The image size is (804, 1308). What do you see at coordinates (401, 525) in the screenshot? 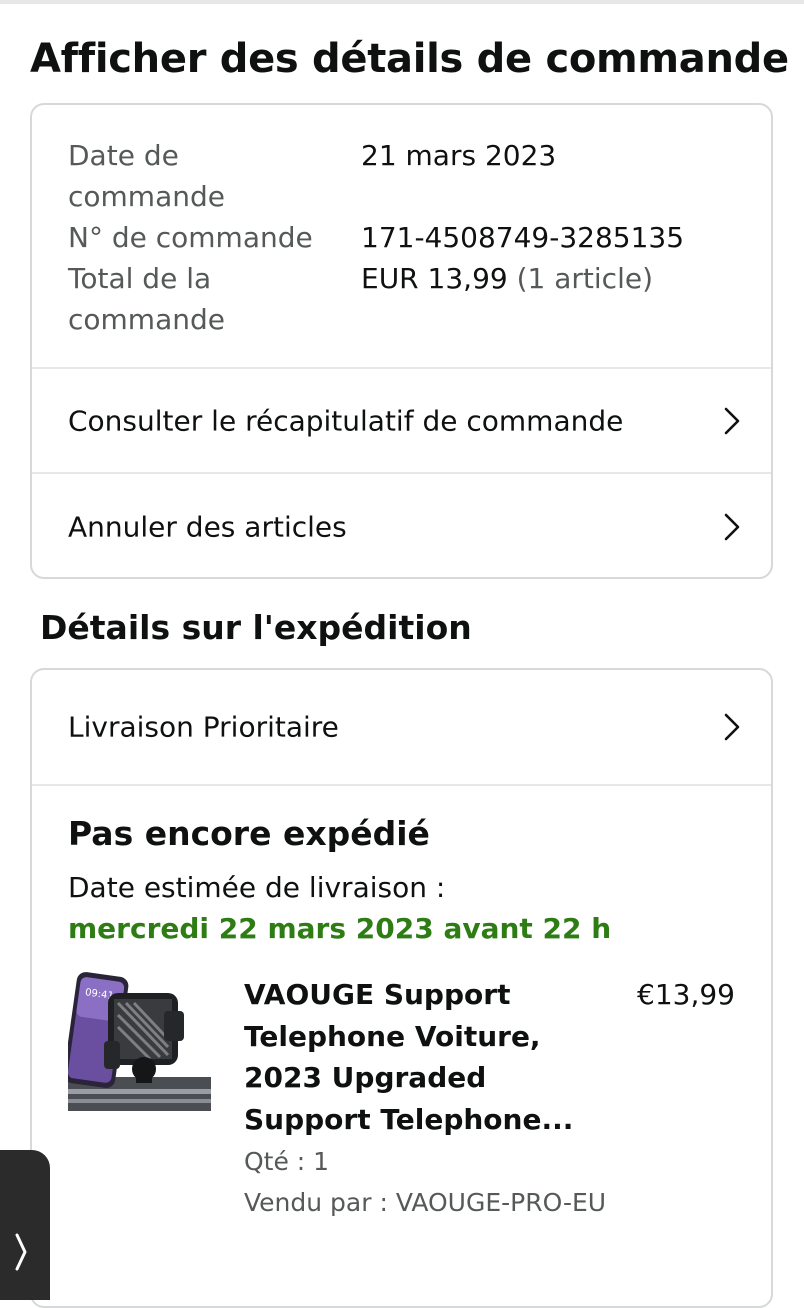
I see `cancel-items-link: Annuler des articles` at bounding box center [401, 525].